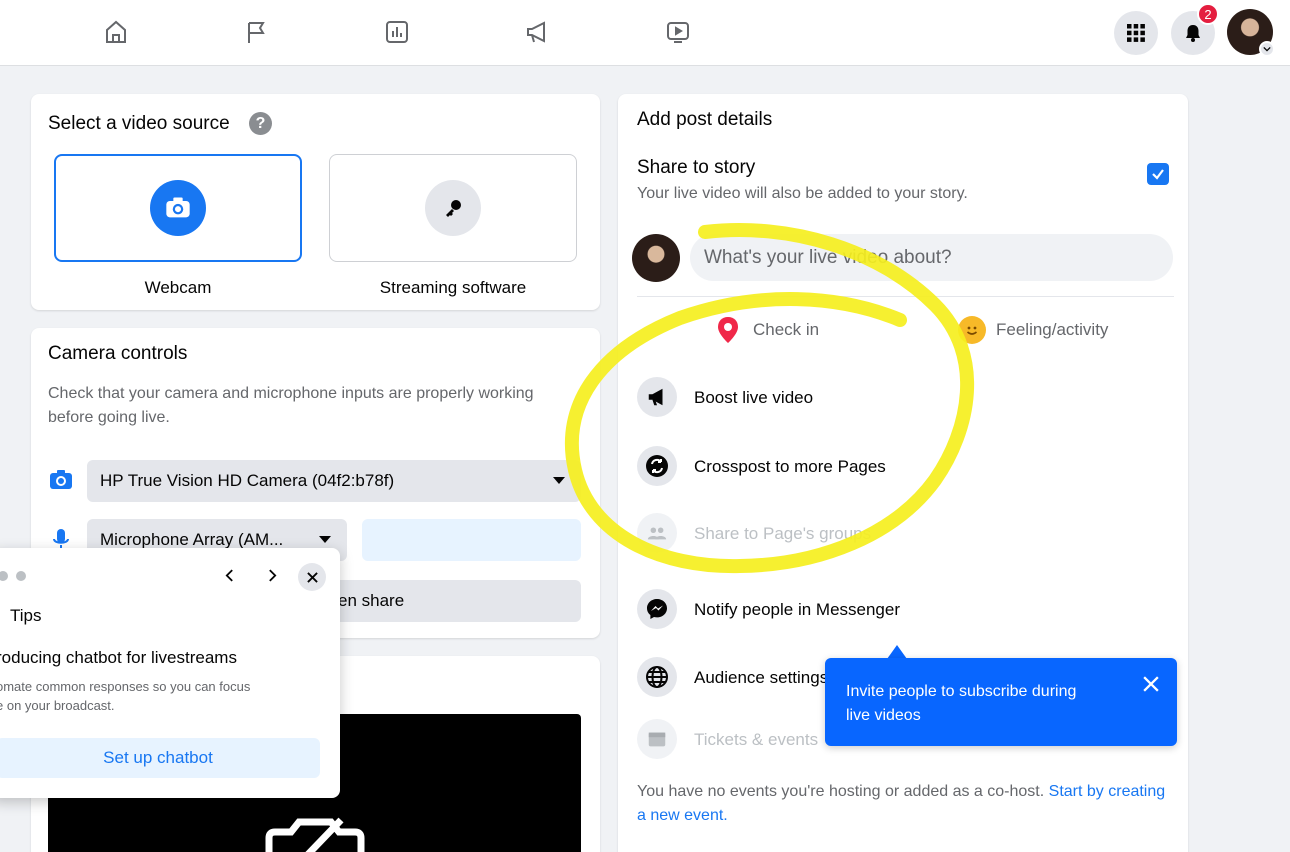 The height and width of the screenshot is (852, 1290). Describe the element at coordinates (125, 686) in the screenshot. I see `tips-body-line1: omate common responses so you can focus` at that location.